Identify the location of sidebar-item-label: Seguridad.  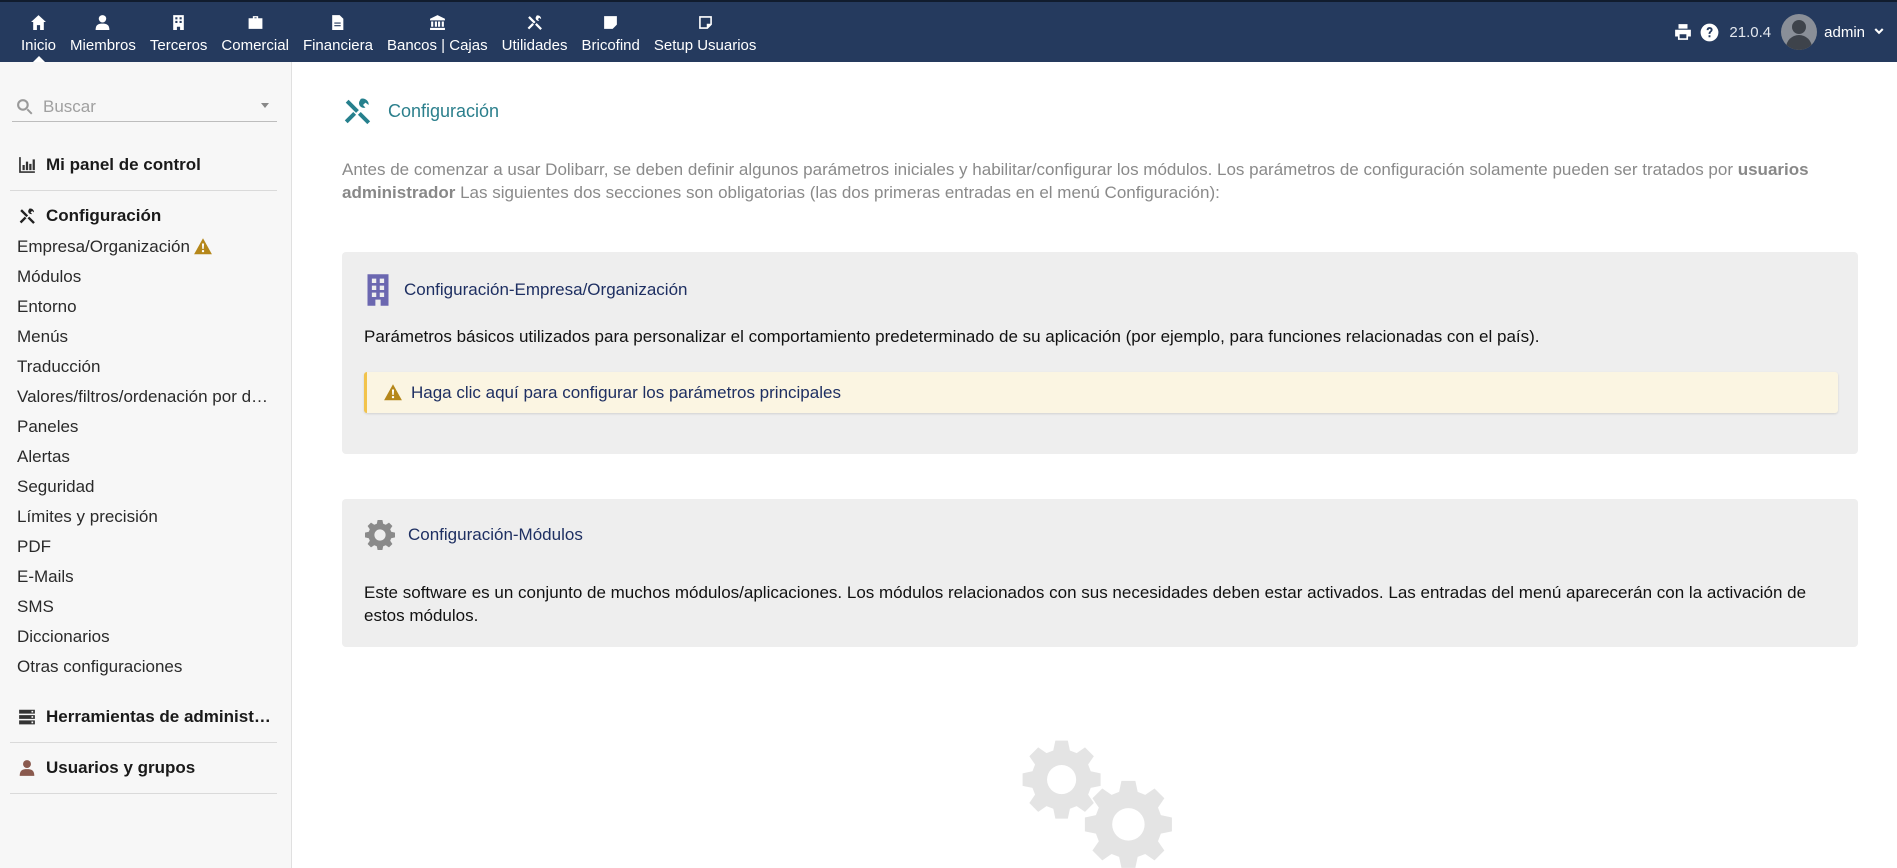
(56, 486).